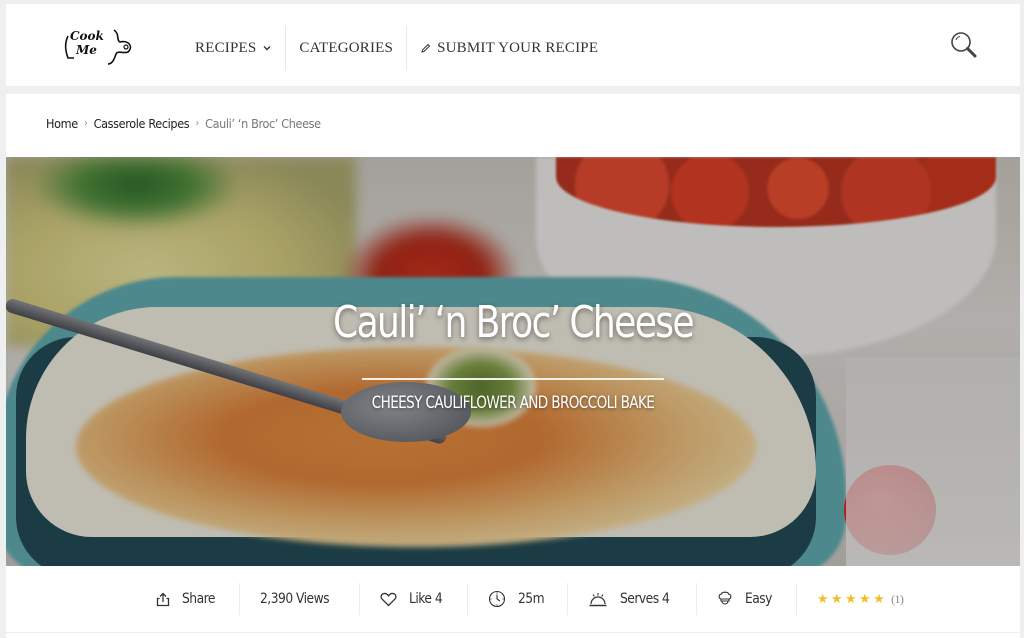 This screenshot has width=1024, height=638. I want to click on cook-time: 25m, so click(518, 599).